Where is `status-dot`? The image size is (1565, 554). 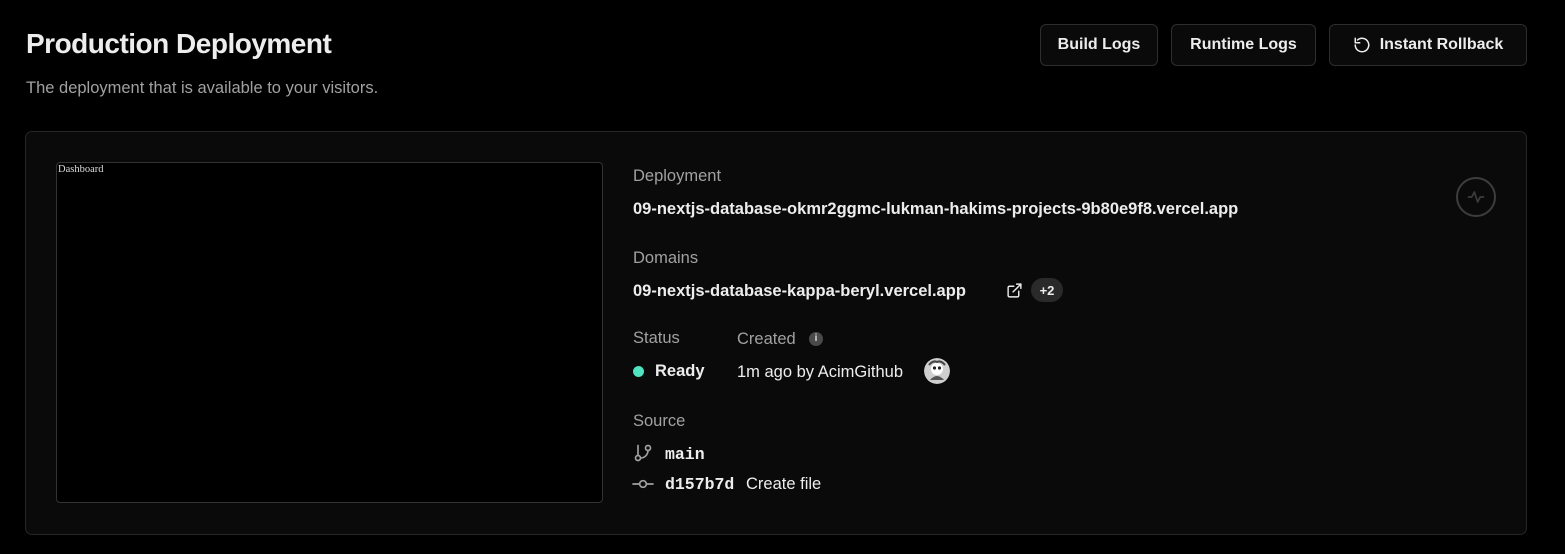
status-dot is located at coordinates (638, 371).